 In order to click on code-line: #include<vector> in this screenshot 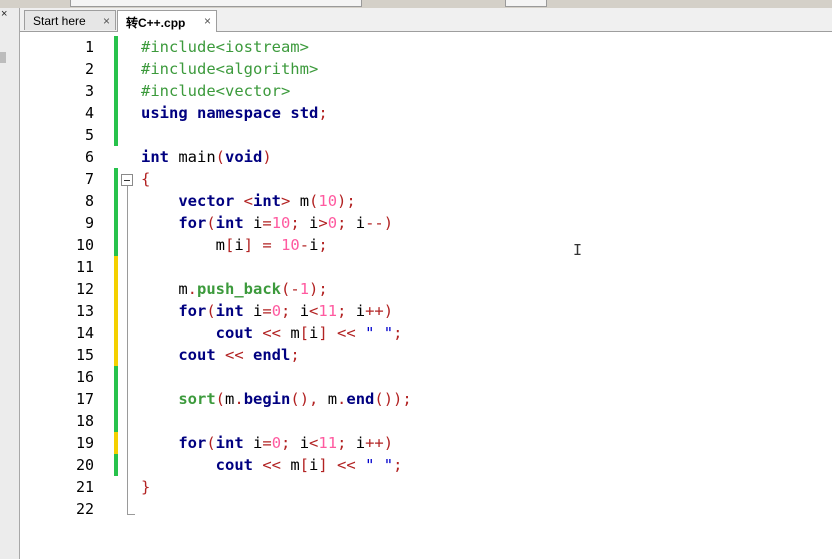, I will do `click(486, 91)`.